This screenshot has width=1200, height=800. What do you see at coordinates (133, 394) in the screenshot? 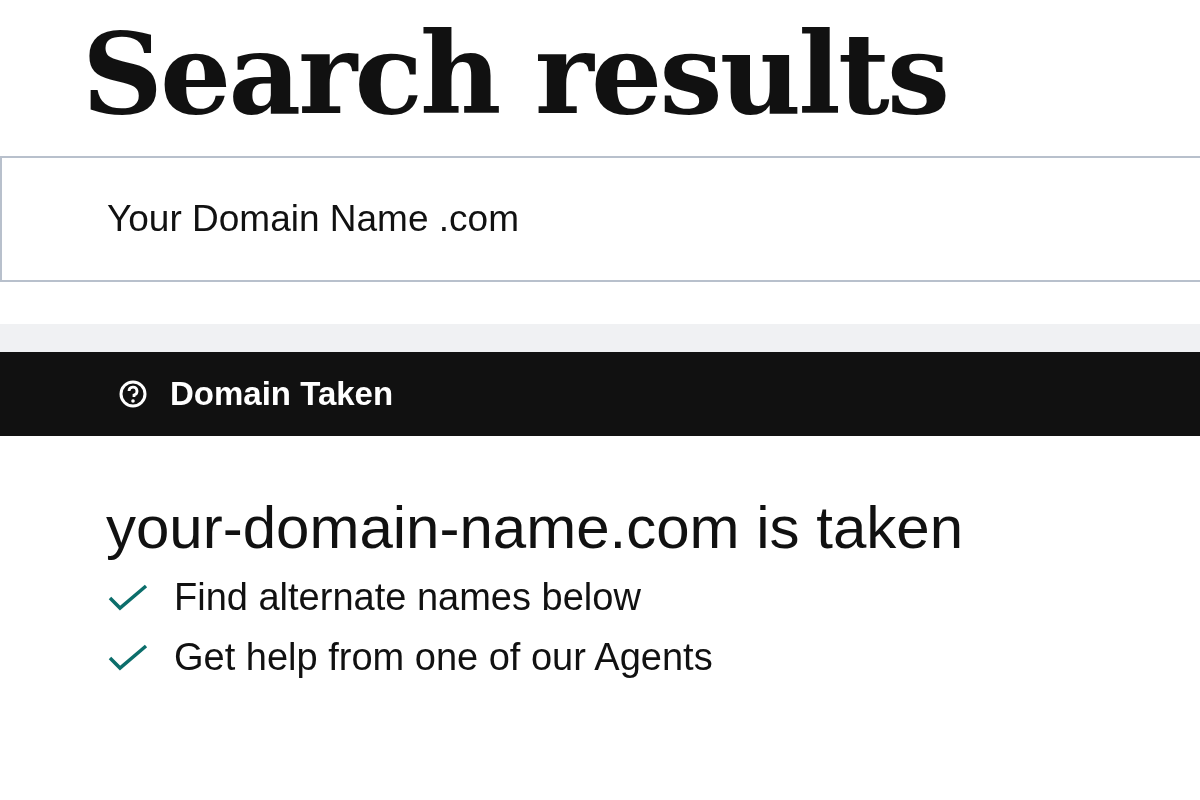
I see `help-icon` at bounding box center [133, 394].